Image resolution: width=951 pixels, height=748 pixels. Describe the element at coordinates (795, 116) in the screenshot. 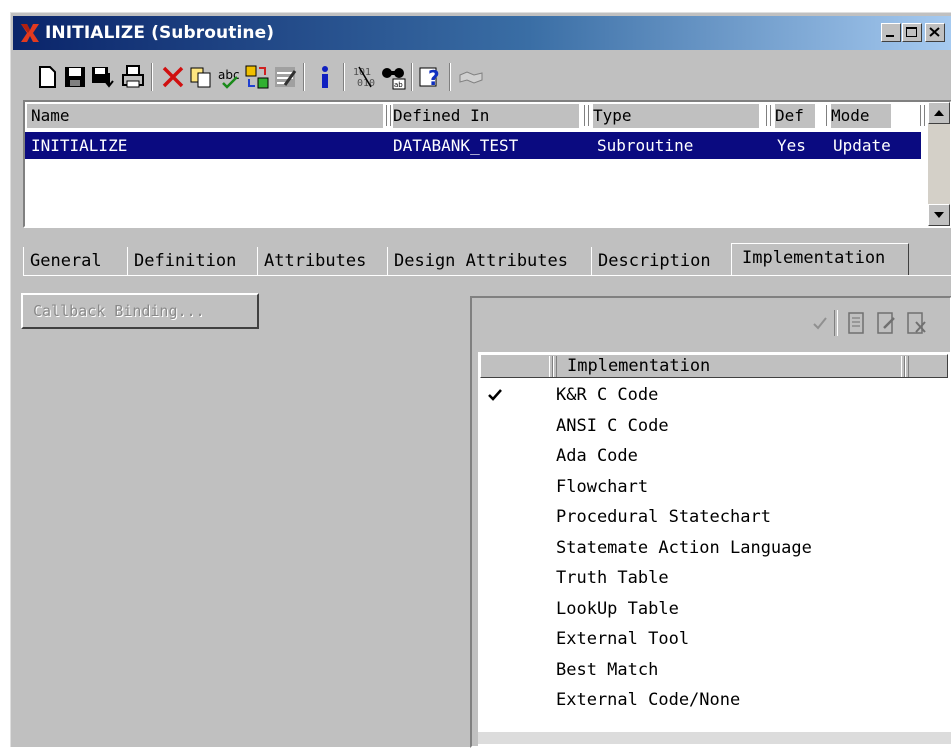

I see `column-header-def: Def` at that location.